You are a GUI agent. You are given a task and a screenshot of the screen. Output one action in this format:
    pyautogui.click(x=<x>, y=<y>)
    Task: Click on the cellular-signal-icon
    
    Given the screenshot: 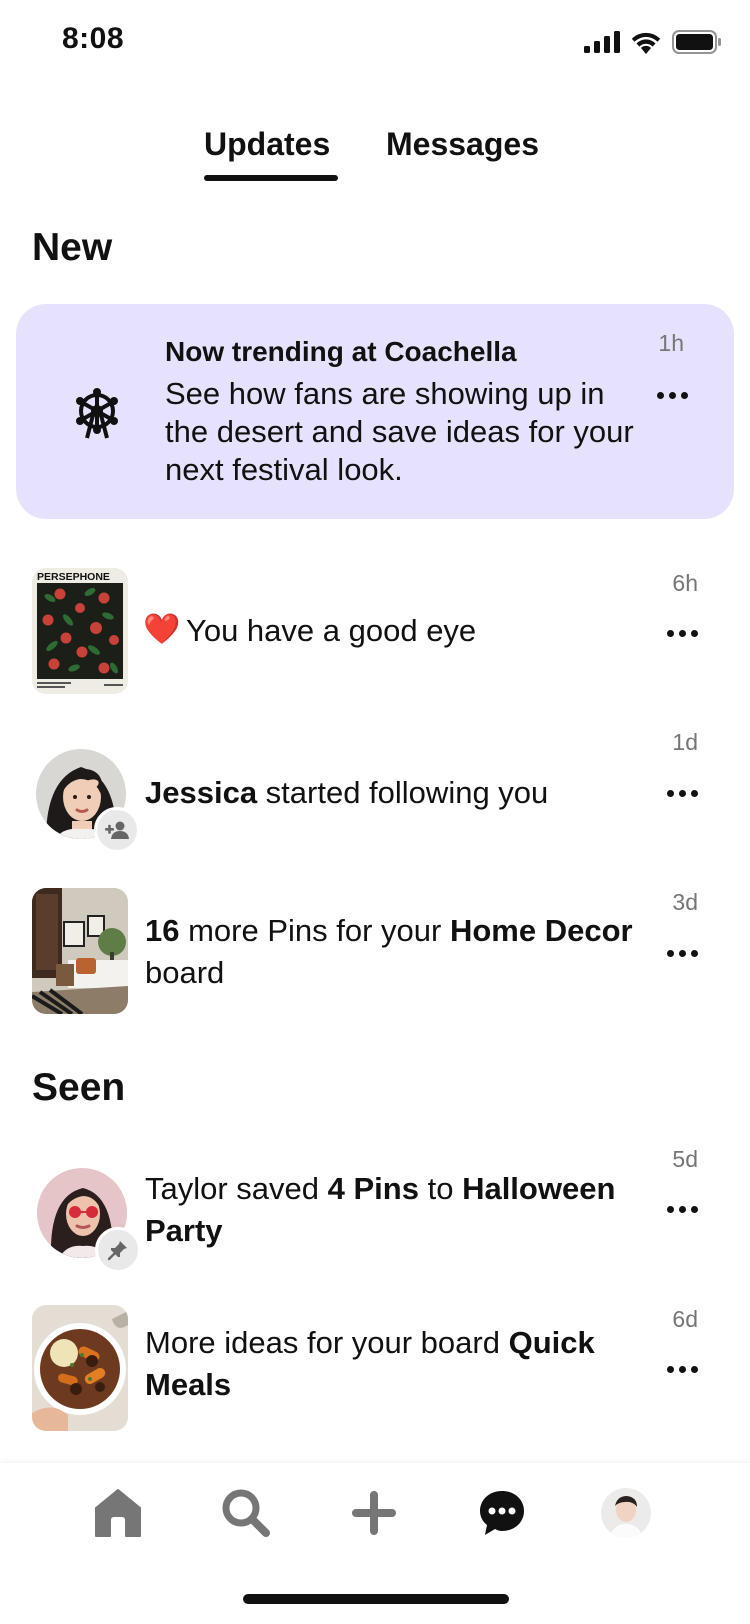 What is the action you would take?
    pyautogui.click(x=602, y=42)
    